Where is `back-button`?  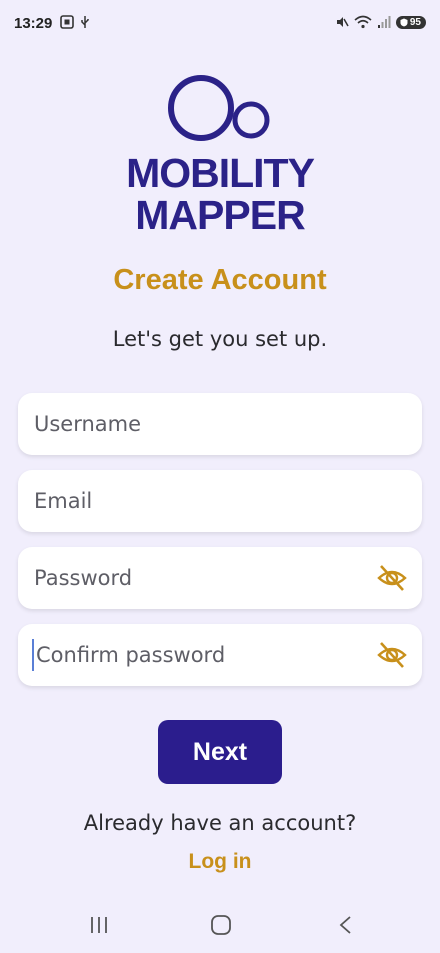
back-button is located at coordinates (345, 925).